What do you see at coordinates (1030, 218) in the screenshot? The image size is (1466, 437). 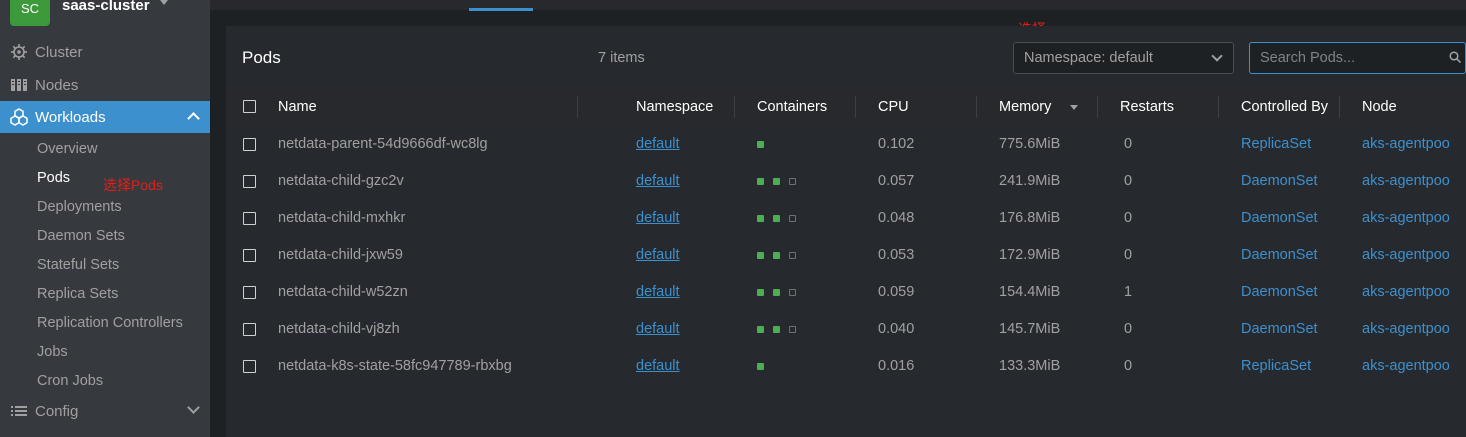 I see `memory-value: 176.8MiB` at bounding box center [1030, 218].